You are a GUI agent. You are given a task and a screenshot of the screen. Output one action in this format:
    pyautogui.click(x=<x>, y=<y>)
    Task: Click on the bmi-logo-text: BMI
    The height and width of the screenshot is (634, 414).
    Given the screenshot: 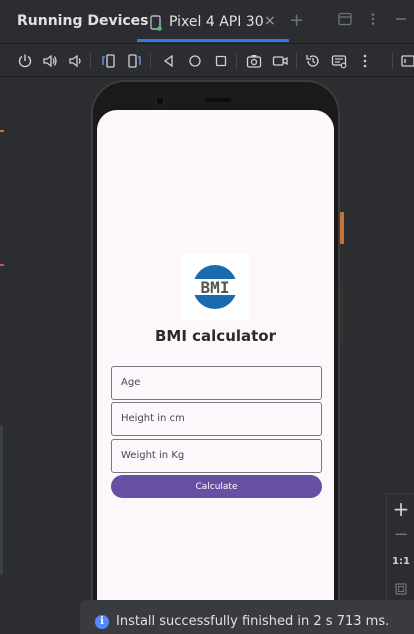 What is the action you would take?
    pyautogui.click(x=215, y=287)
    